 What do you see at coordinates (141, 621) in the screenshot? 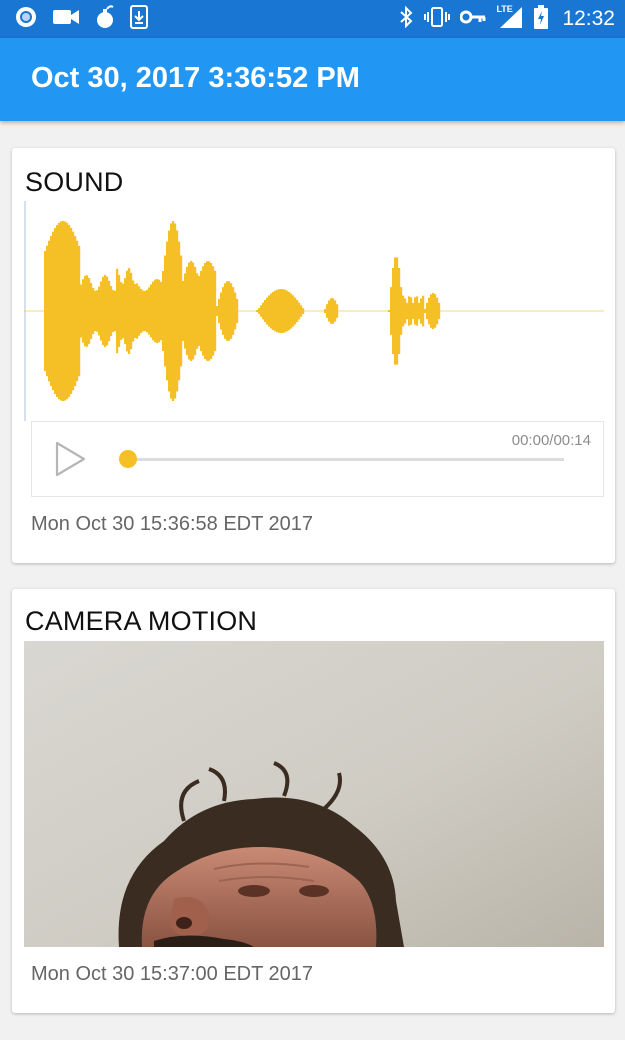
I see `camera-card-title: CAMERA MOTION` at bounding box center [141, 621].